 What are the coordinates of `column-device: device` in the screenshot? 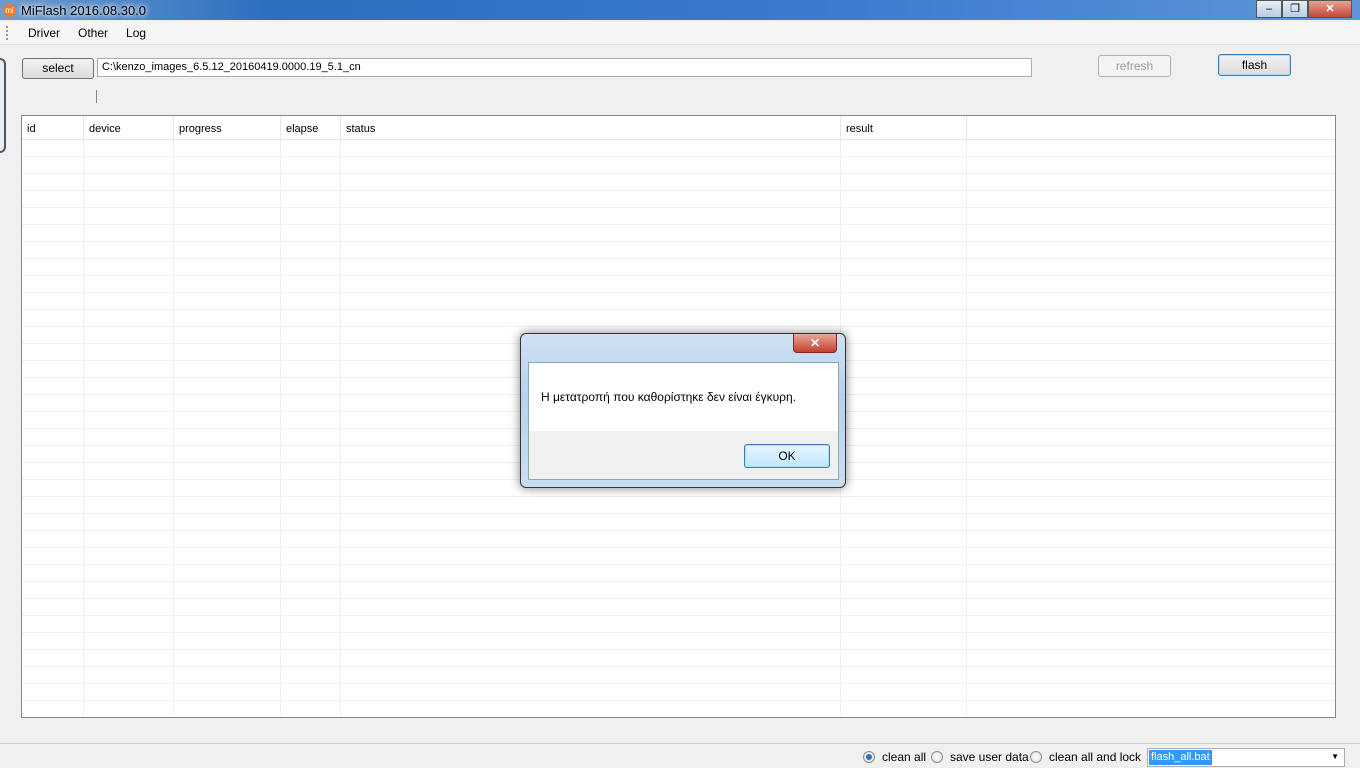 It's located at (129, 127).